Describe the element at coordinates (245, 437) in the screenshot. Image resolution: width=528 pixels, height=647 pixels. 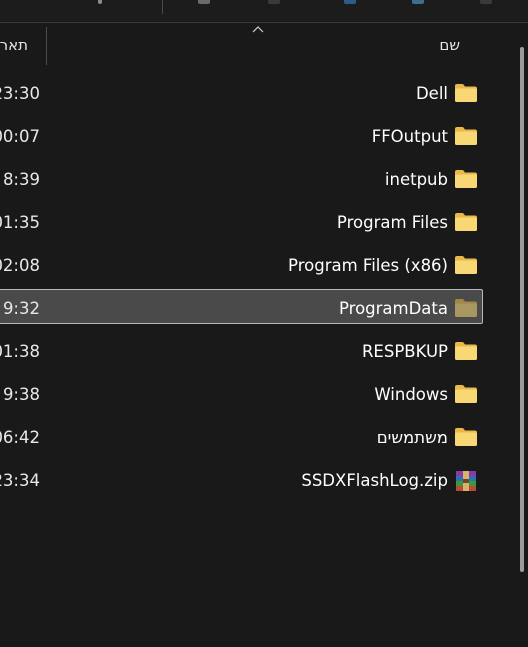
I see `file-row: 06:42 משתמשים` at that location.